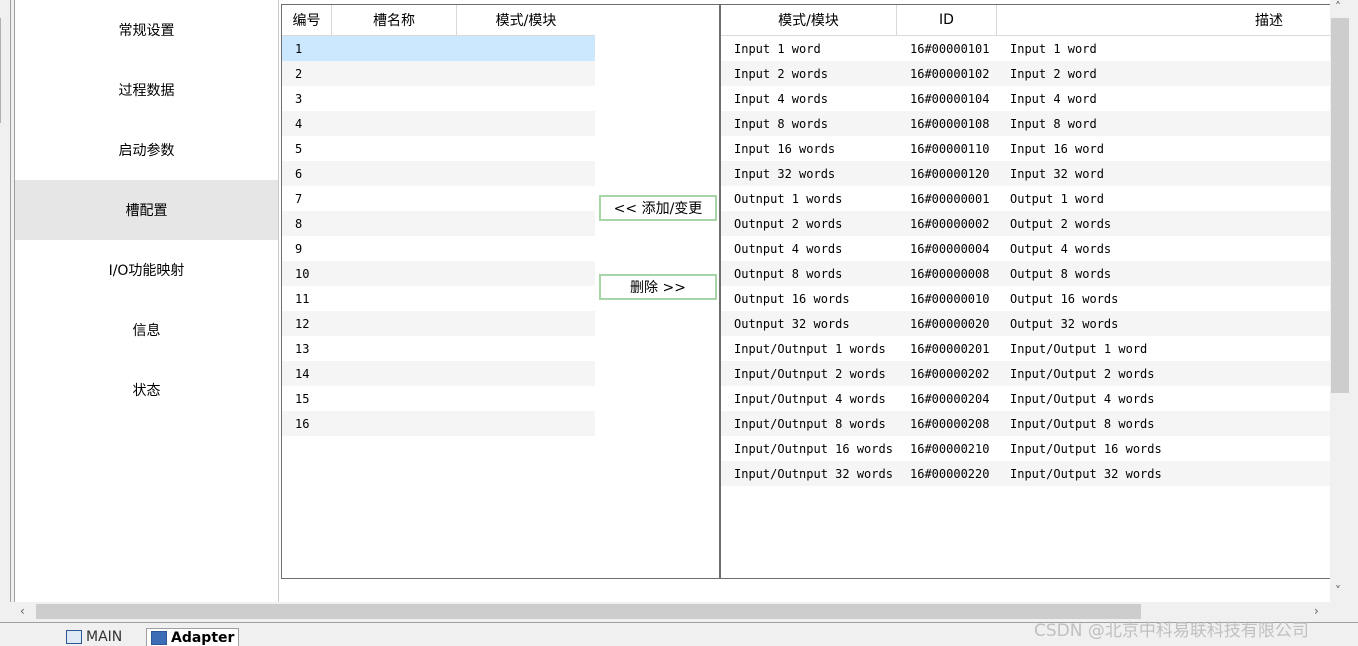 The width and height of the screenshot is (1358, 646). What do you see at coordinates (146, 210) in the screenshot?
I see `nav-item-slot-config: 槽配置` at bounding box center [146, 210].